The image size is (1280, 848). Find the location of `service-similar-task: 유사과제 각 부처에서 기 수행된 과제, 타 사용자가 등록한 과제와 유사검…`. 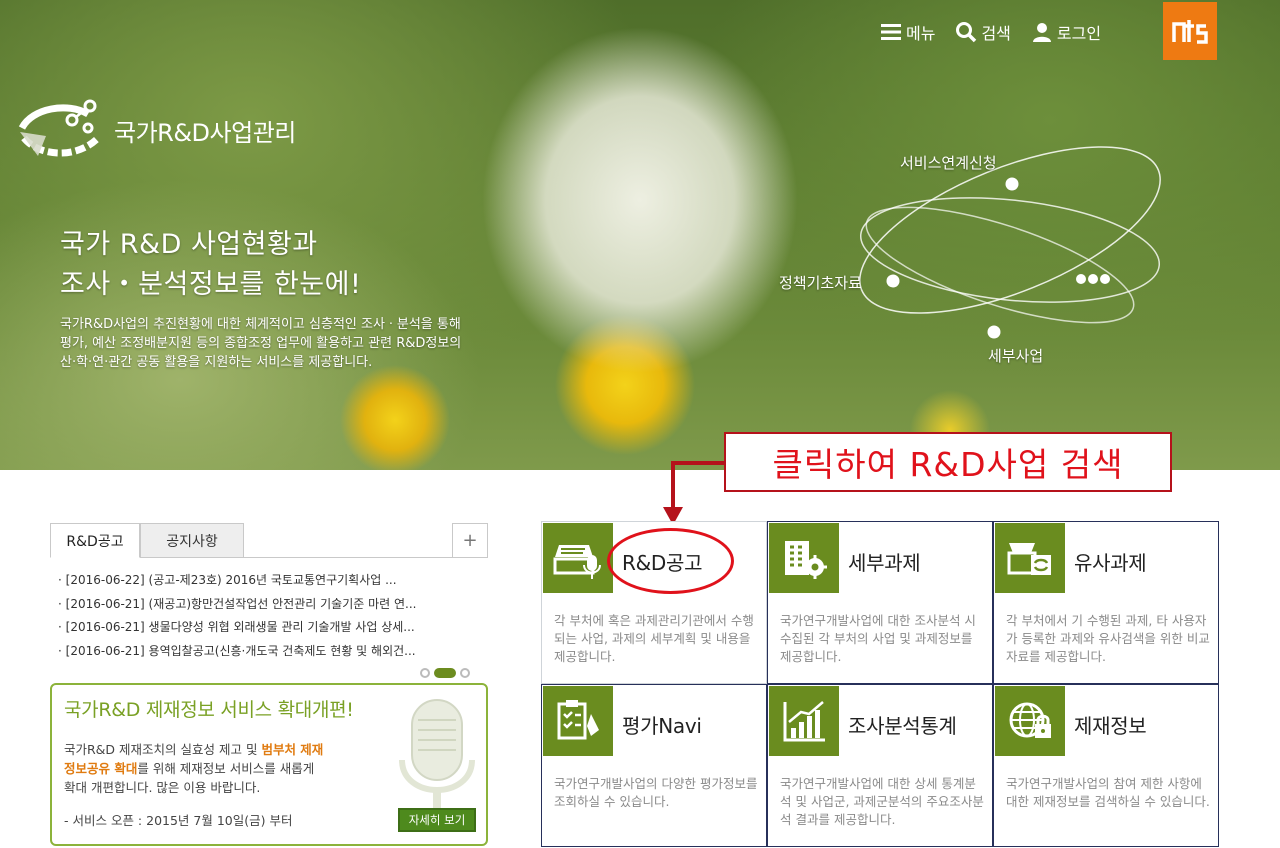

service-similar-task: 유사과제 각 부처에서 기 수행된 과제, 타 사용자가 등록한 과제와 유사검… is located at coordinates (1106, 602).